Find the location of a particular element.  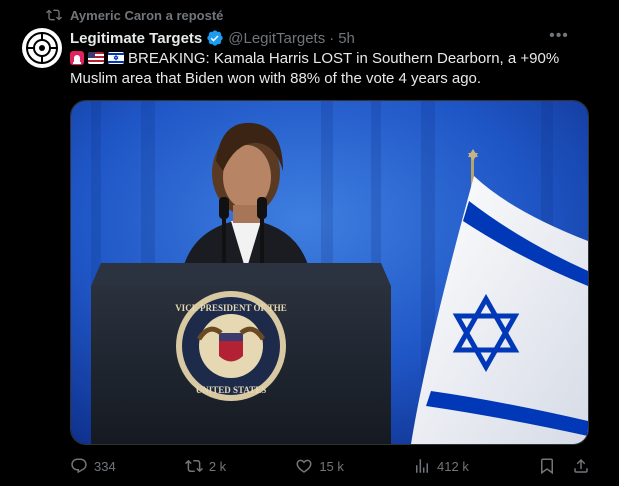

retweet-count: 2 k is located at coordinates (217, 466).